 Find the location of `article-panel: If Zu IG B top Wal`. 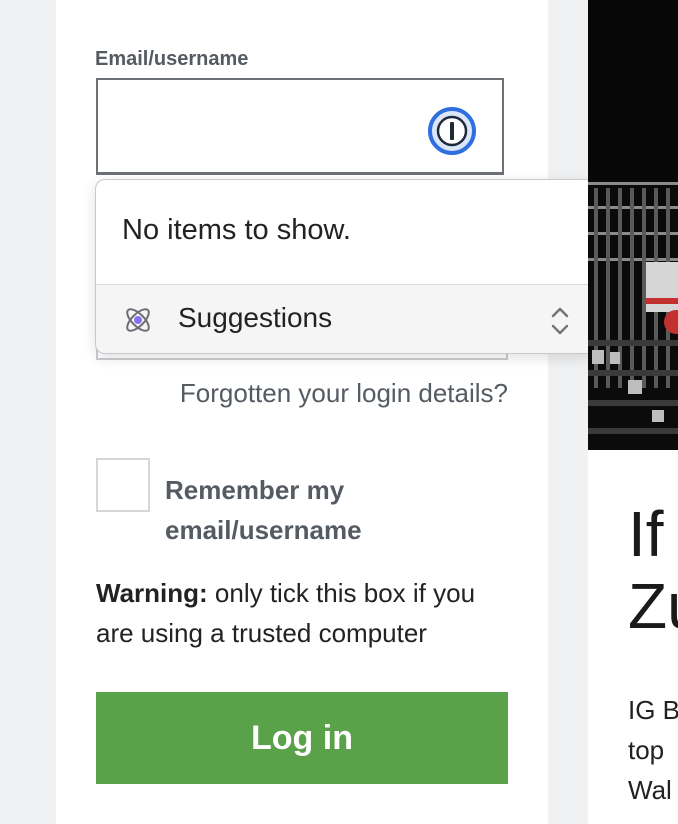

article-panel: If Zu IG B top Wal is located at coordinates (633, 412).